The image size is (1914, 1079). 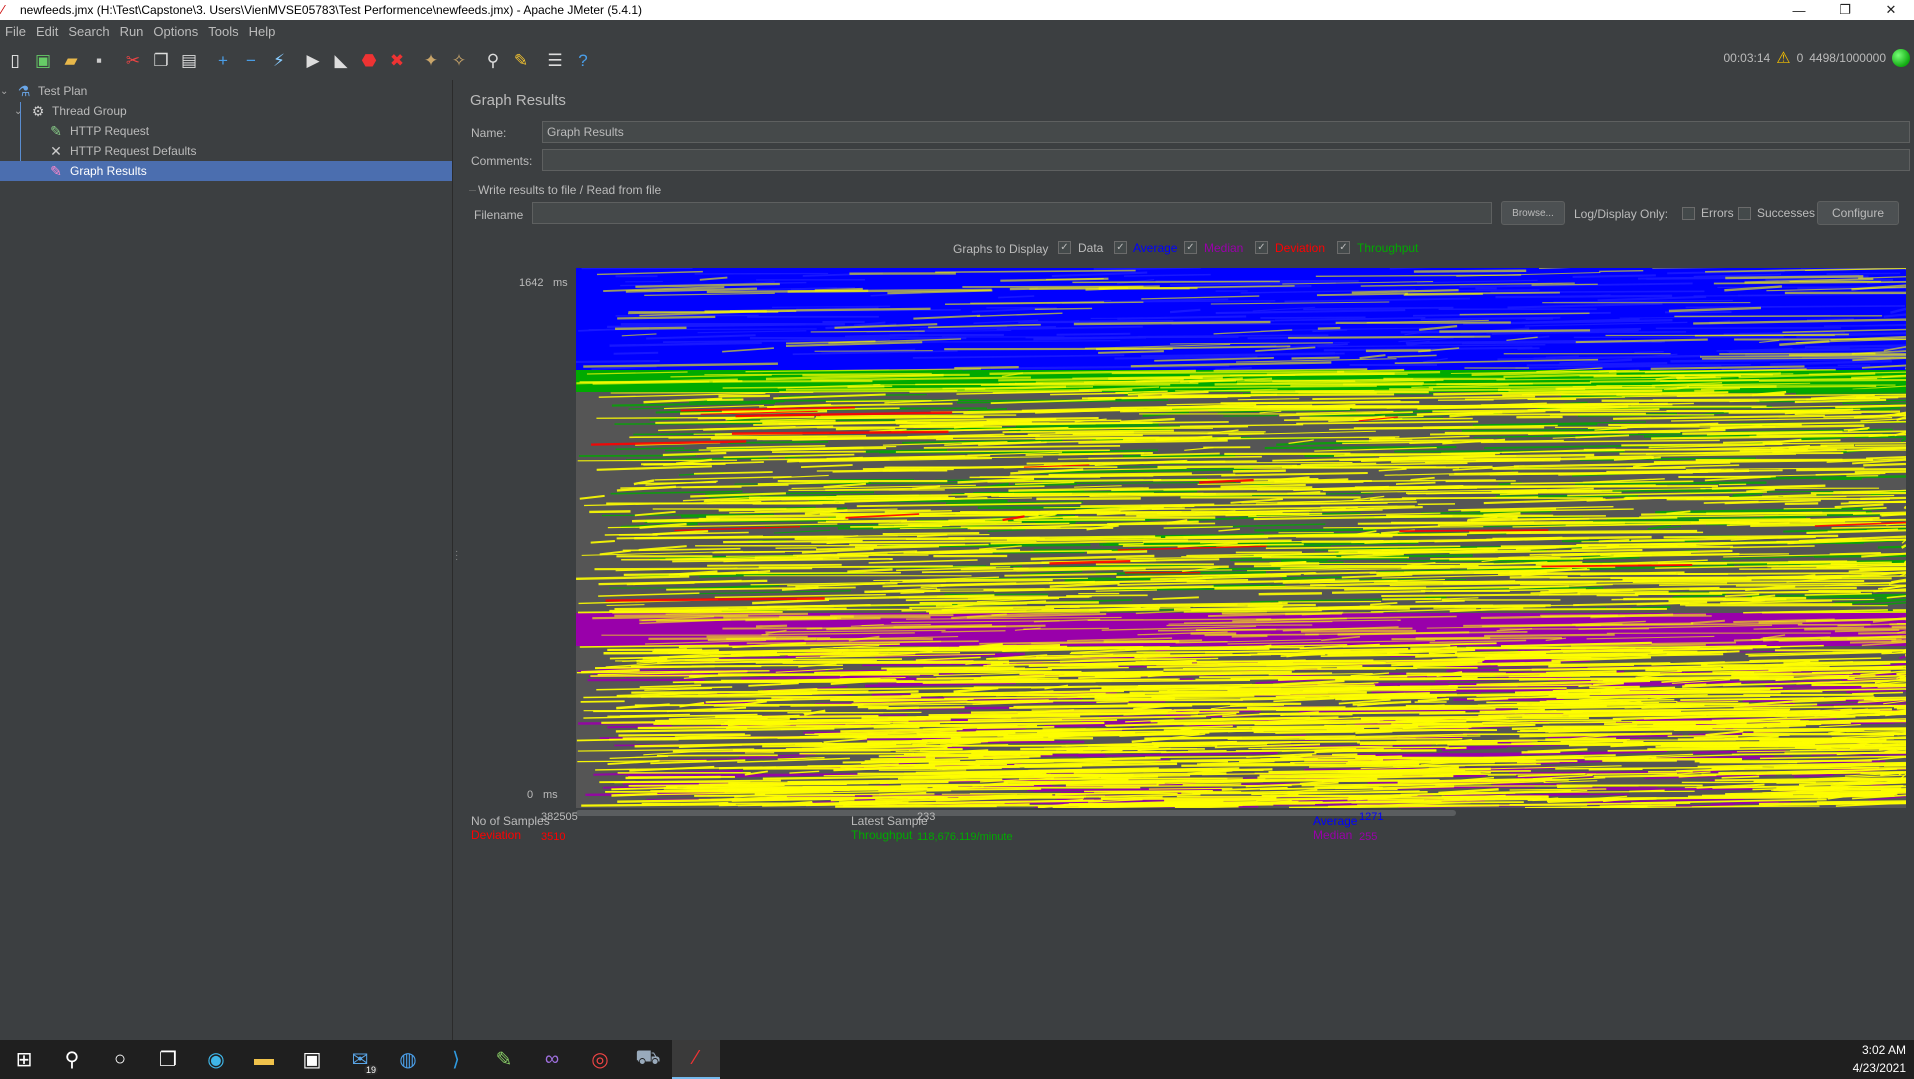 I want to click on menu-search: Search, so click(x=88, y=31).